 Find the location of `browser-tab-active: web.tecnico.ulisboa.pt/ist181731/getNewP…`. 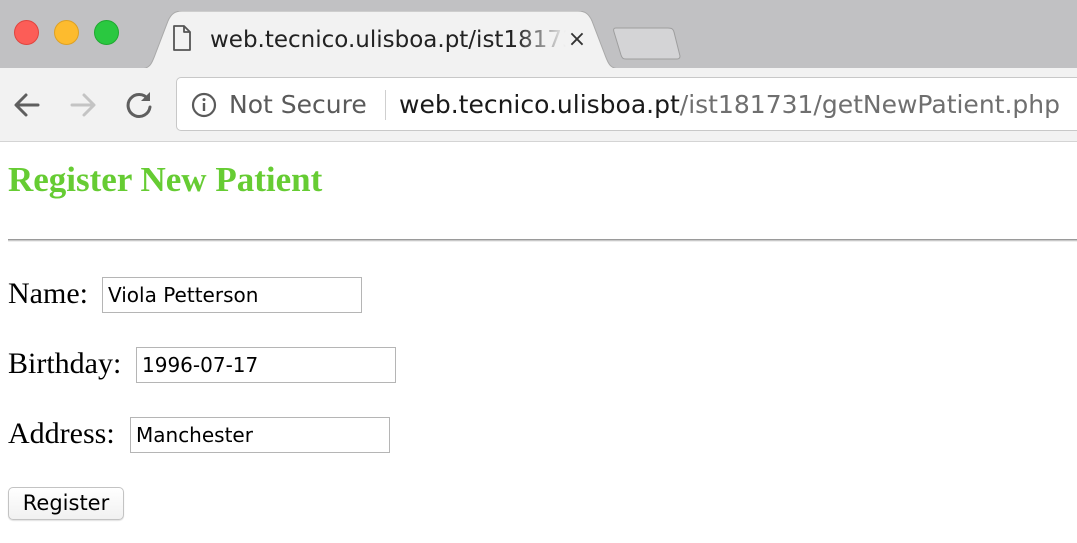

browser-tab-active: web.tecnico.ulisboa.pt/ist181731/getNewP… is located at coordinates (380, 40).